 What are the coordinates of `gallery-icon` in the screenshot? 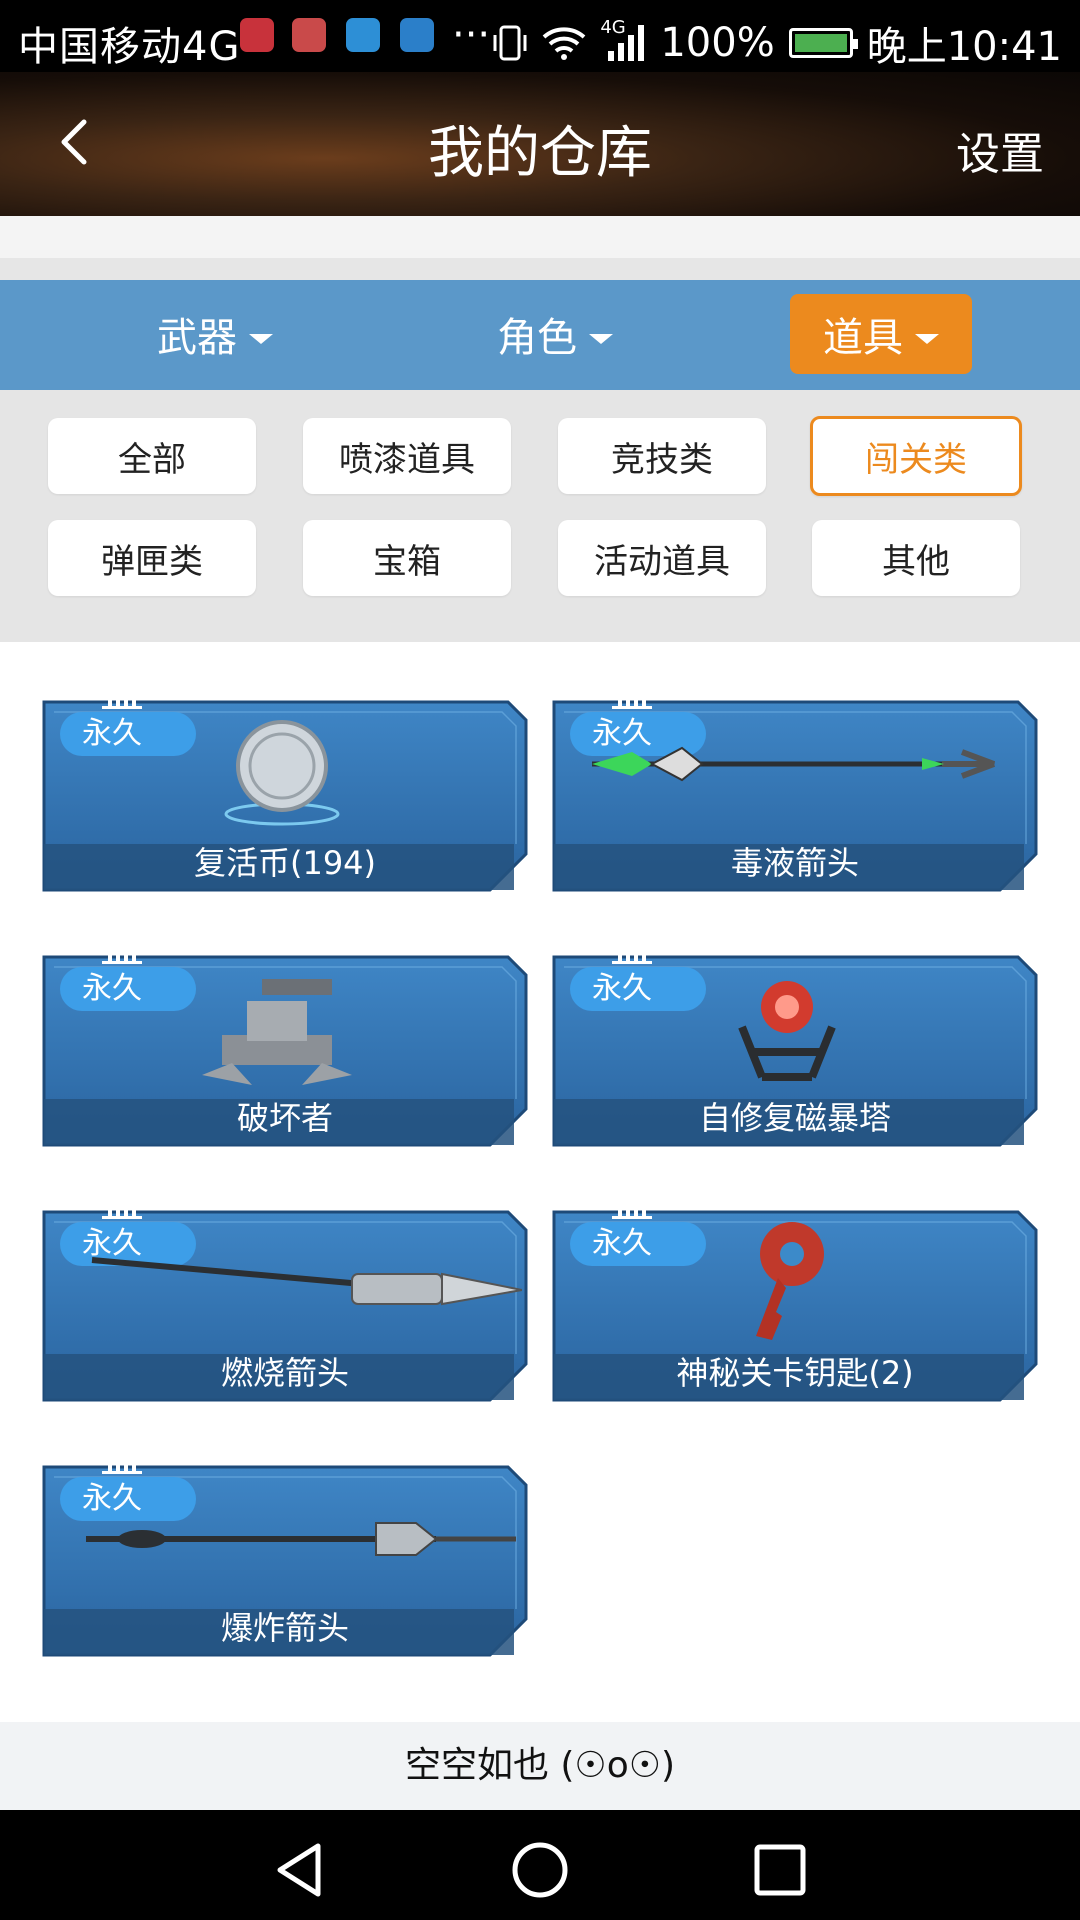 It's located at (417, 35).